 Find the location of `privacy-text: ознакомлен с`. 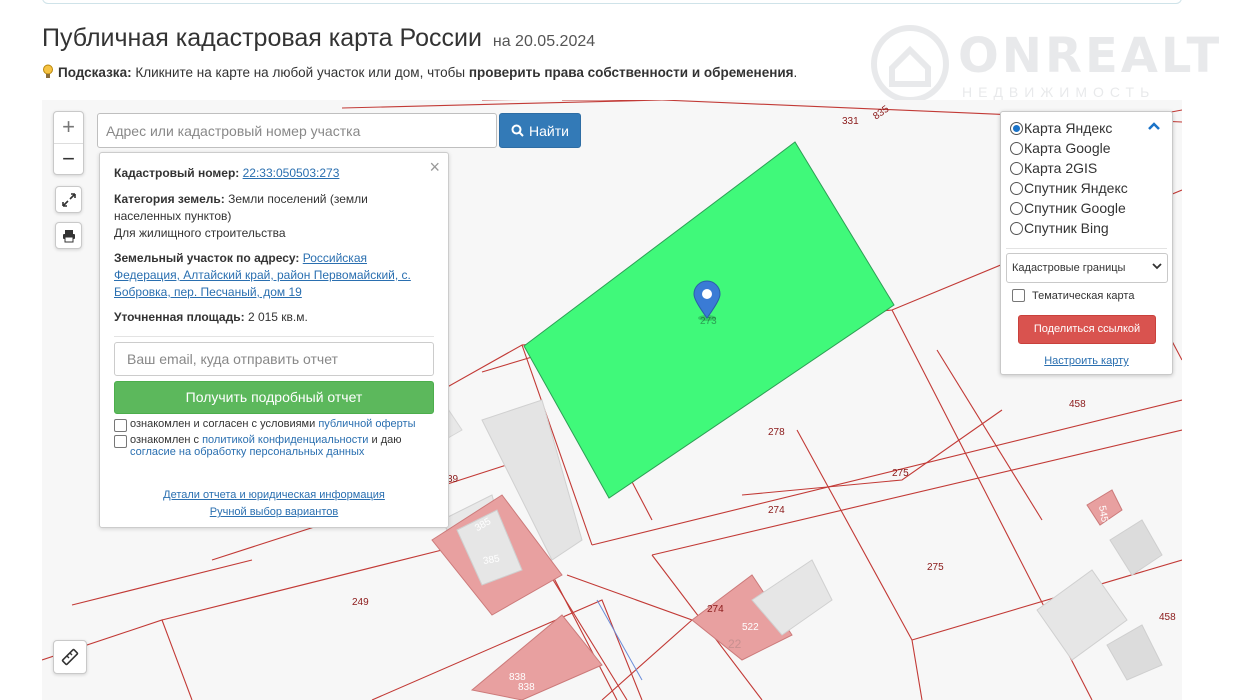

privacy-text: ознакомлен с is located at coordinates (166, 440).